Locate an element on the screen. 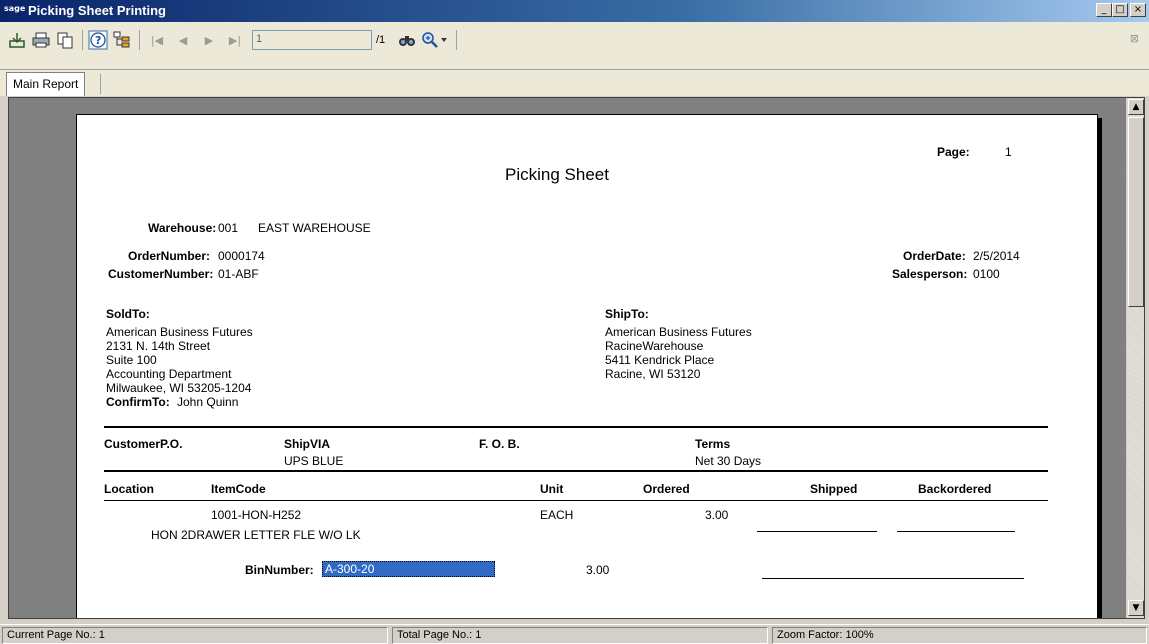 This screenshot has height=644, width=1149. confirm-to: John Quinn is located at coordinates (208, 402).